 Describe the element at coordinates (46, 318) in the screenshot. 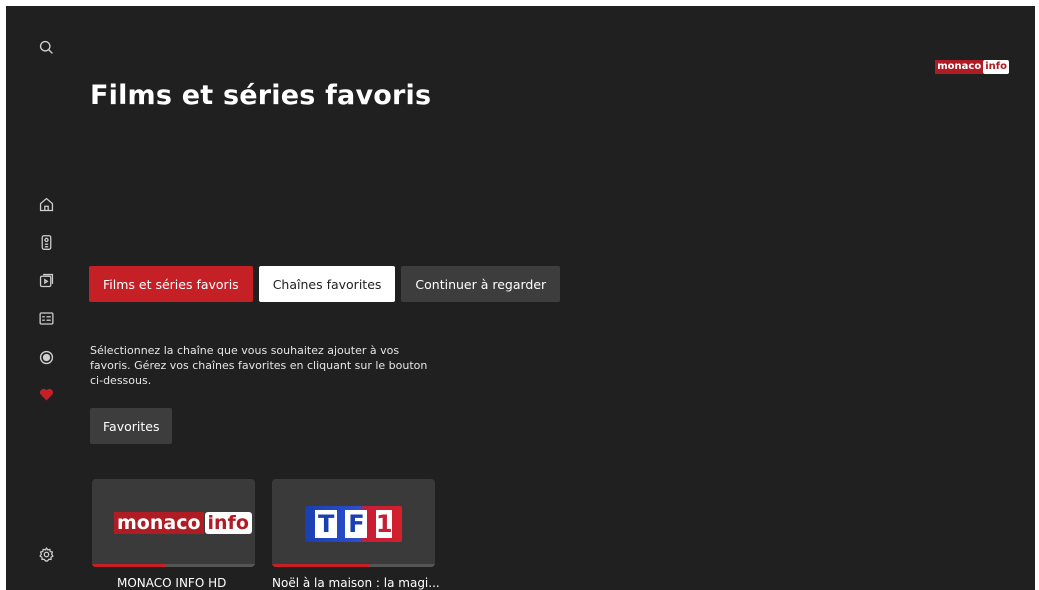

I see `guide-icon` at that location.